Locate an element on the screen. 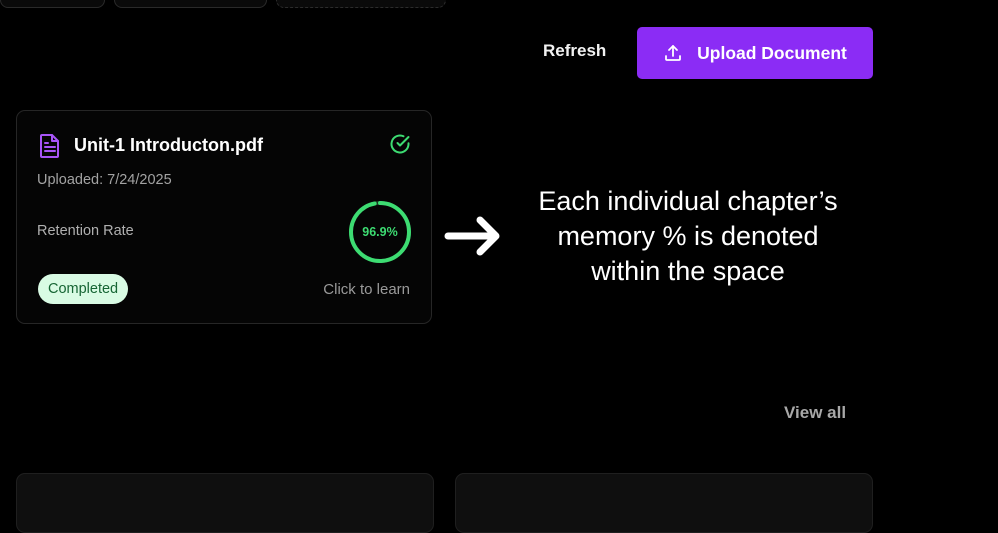  view-all-link: View all is located at coordinates (815, 413).